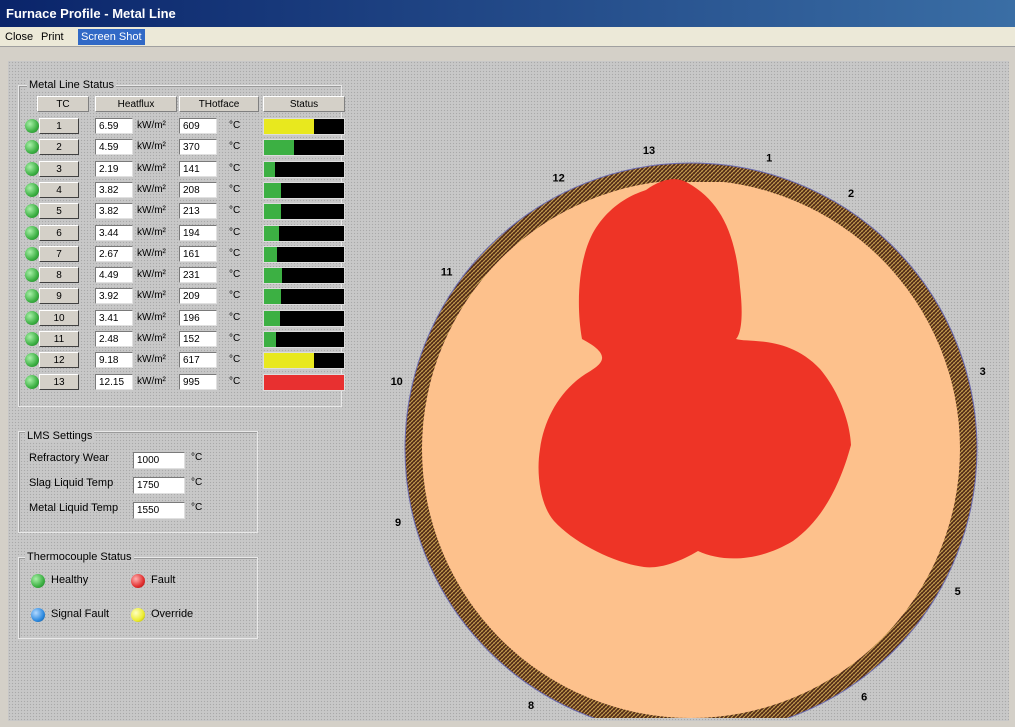  Describe the element at coordinates (198, 360) in the screenshot. I see `thotface-field: 617` at that location.